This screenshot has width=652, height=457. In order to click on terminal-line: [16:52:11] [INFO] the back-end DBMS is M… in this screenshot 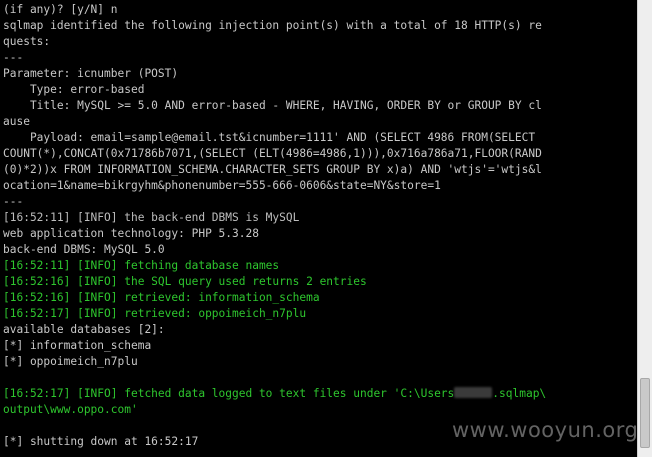, I will do `click(151, 217)`.